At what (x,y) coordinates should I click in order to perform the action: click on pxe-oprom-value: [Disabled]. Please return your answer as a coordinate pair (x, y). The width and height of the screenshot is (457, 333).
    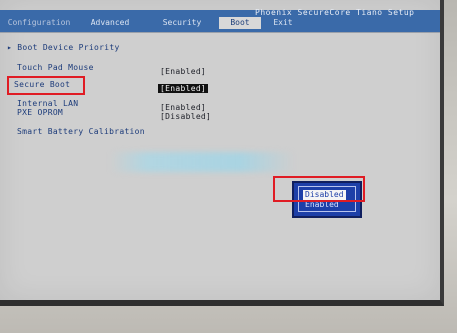
    Looking at the image, I should click on (185, 116).